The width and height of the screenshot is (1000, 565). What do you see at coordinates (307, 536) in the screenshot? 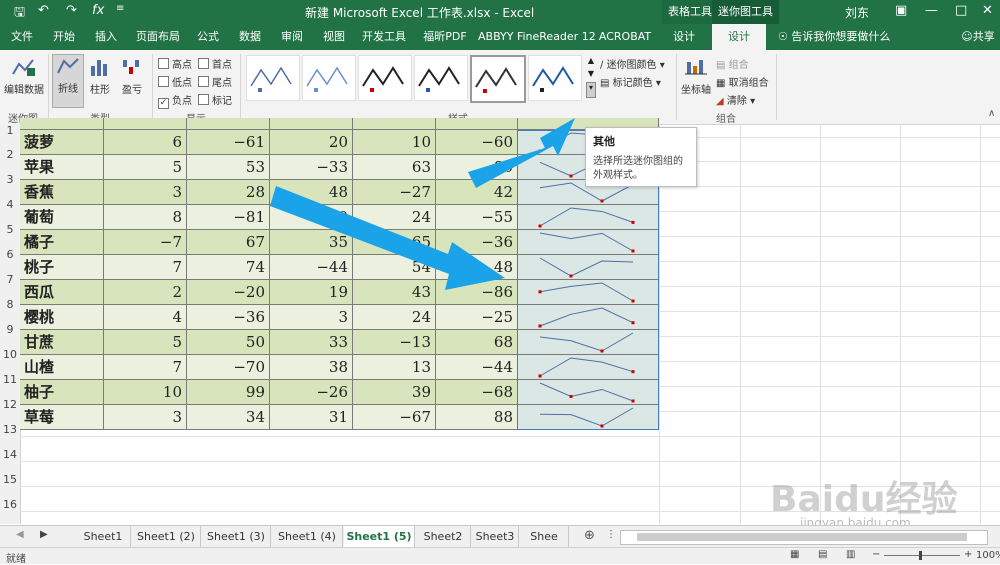
I see `sheet-tab: Sheet1 (4)` at bounding box center [307, 536].